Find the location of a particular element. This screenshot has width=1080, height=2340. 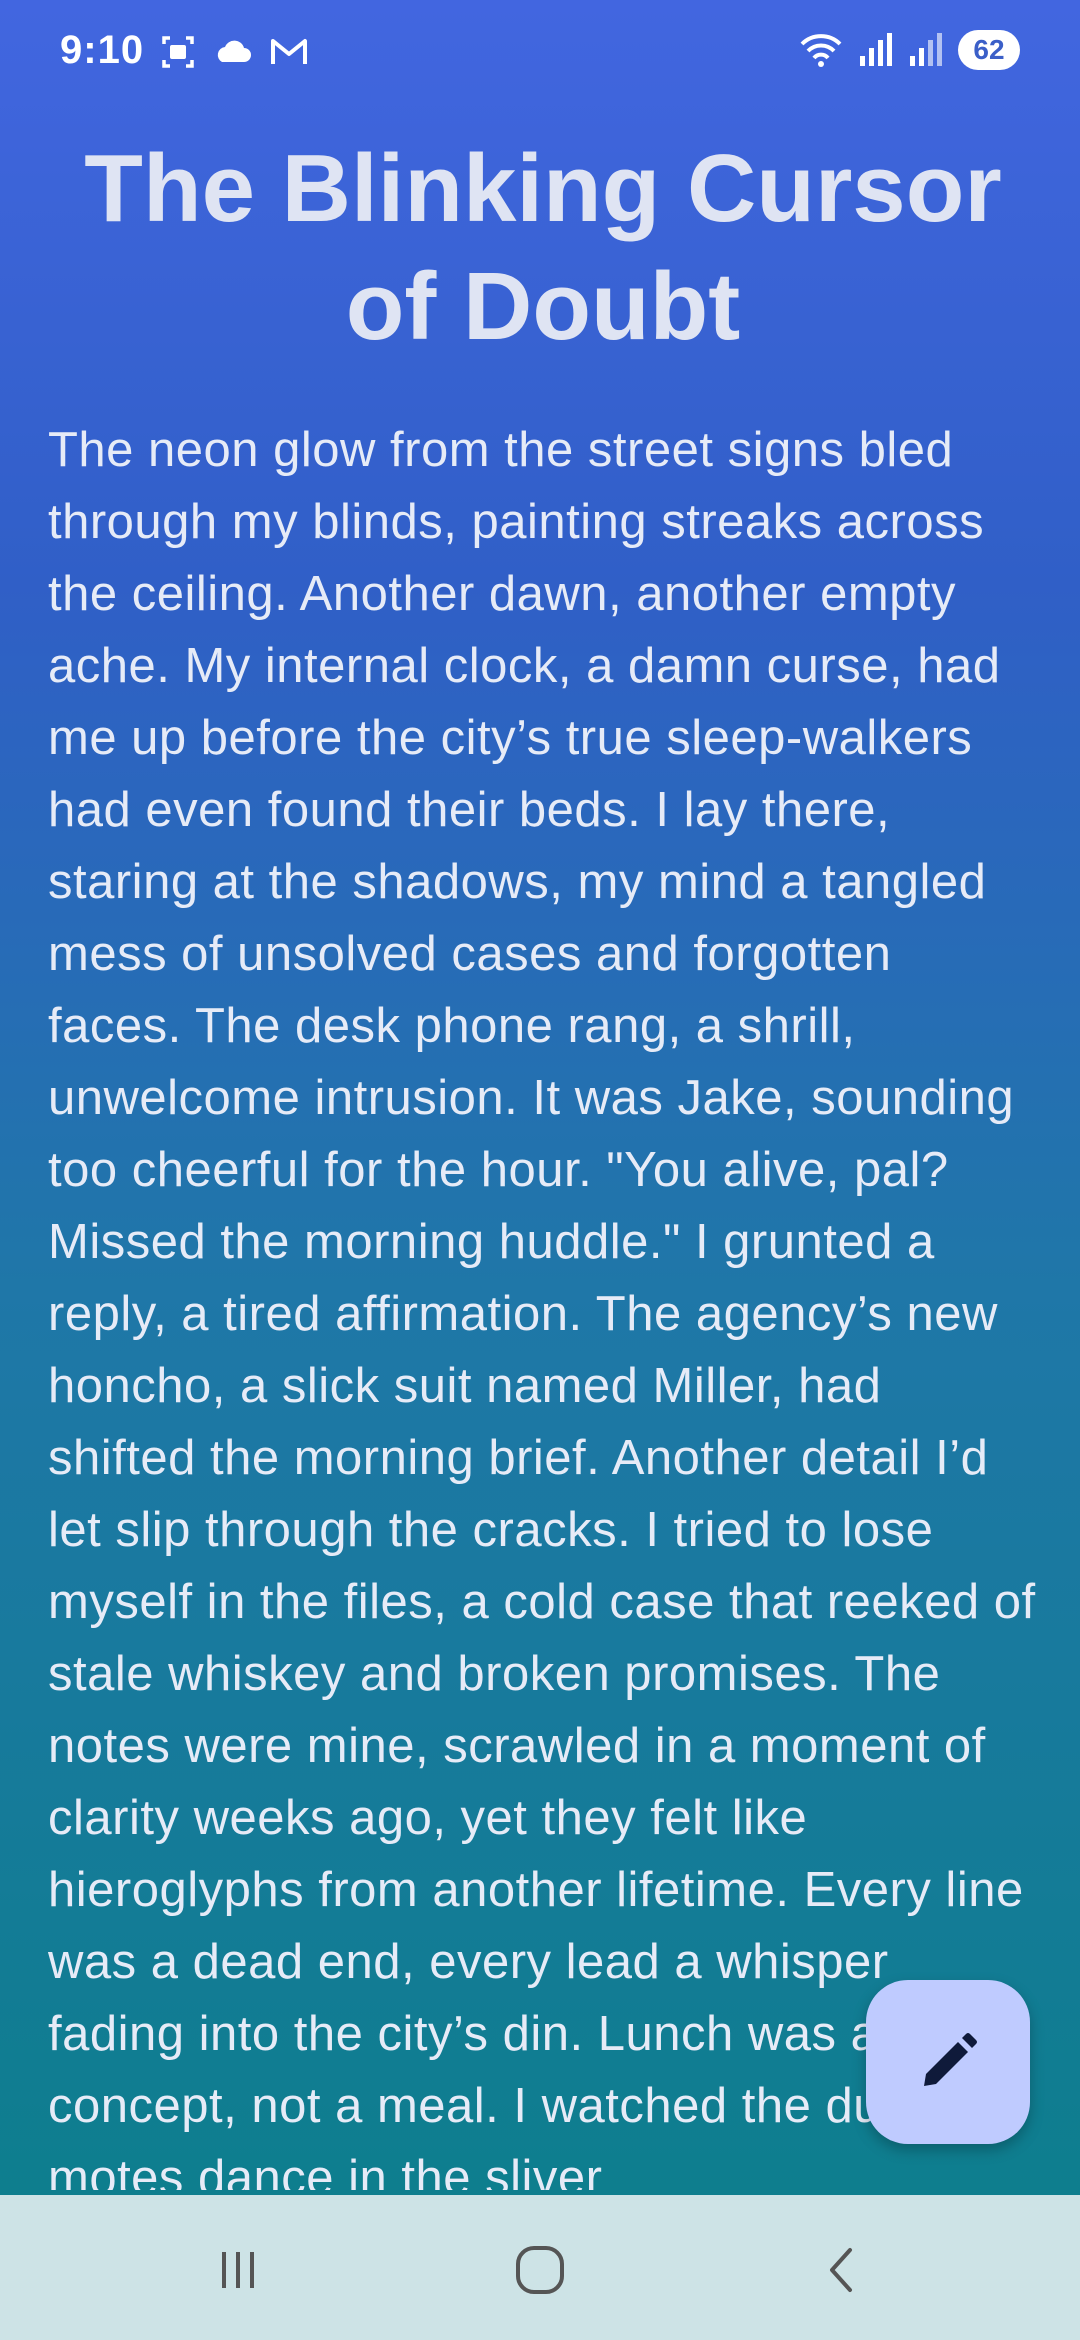

status-icons-right: 62 is located at coordinates (909, 50).